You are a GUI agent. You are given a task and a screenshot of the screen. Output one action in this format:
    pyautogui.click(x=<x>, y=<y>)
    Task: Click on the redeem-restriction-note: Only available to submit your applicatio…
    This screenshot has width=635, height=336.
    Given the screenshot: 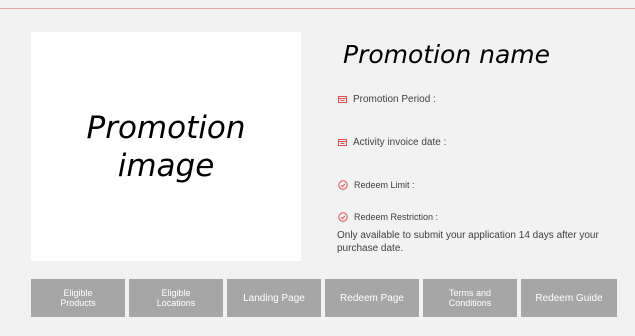 What is the action you would take?
    pyautogui.click(x=468, y=242)
    